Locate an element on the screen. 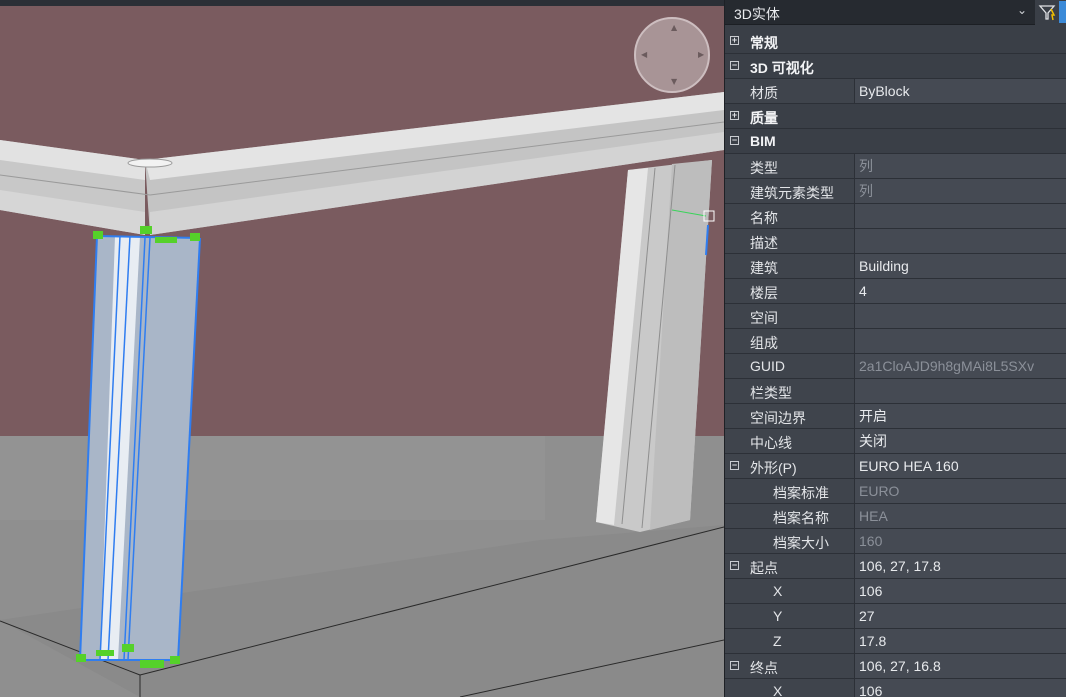 This screenshot has width=1066, height=697. property-subrow: Y 27 is located at coordinates (895, 616).